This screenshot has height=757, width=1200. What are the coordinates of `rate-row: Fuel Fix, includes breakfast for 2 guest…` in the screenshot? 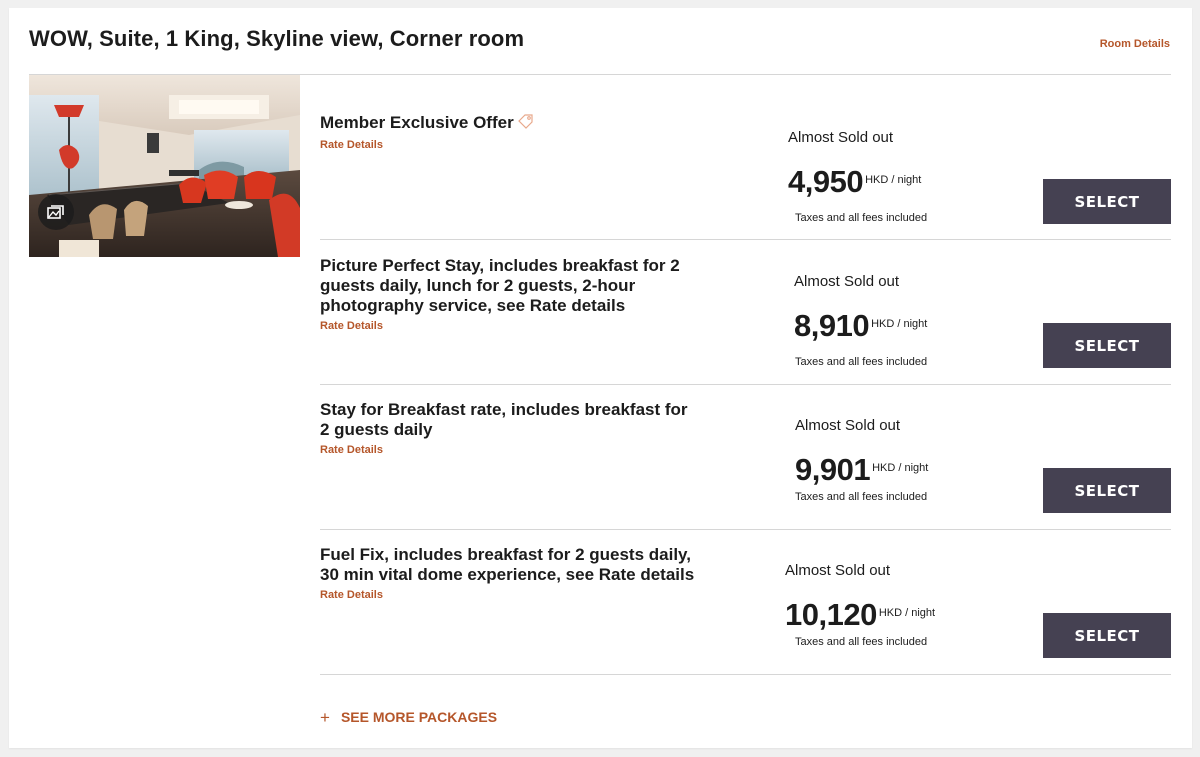 It's located at (745, 602).